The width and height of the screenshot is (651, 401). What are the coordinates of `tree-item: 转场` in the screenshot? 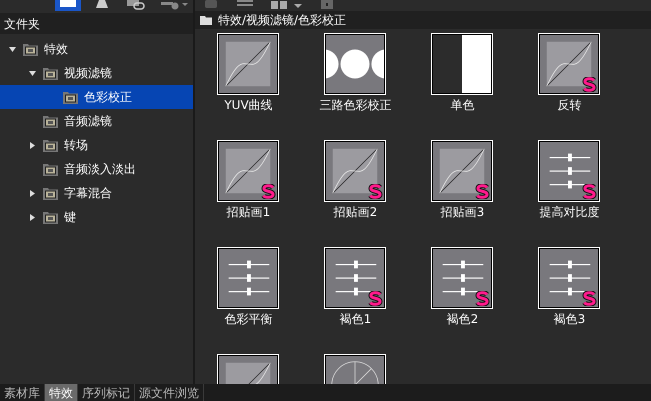 It's located at (96, 145).